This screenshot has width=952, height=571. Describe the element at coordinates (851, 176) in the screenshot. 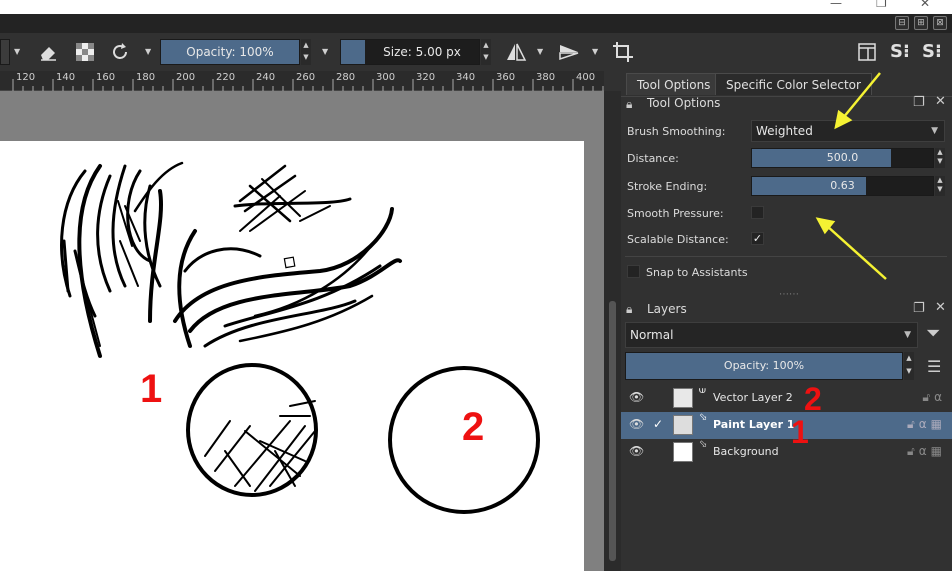

I see `annotation-arrows` at that location.